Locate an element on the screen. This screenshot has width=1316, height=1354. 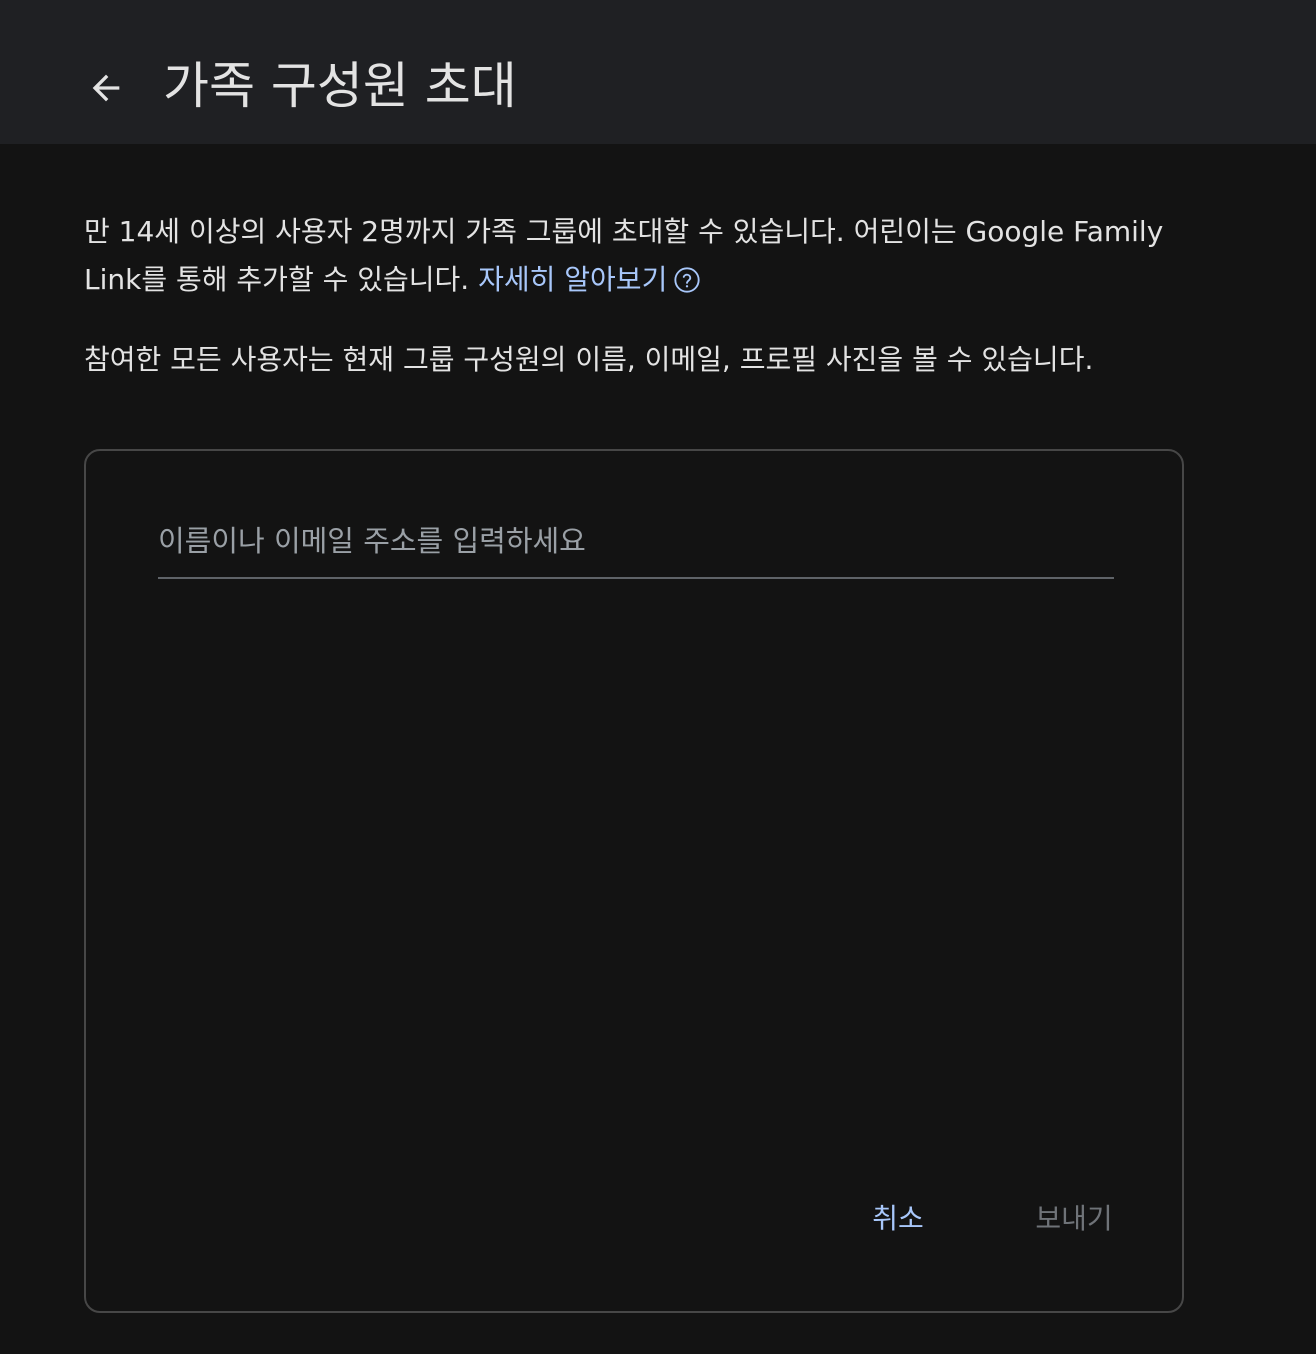
learn-more-link: 자세히 알아보기 is located at coordinates (589, 279).